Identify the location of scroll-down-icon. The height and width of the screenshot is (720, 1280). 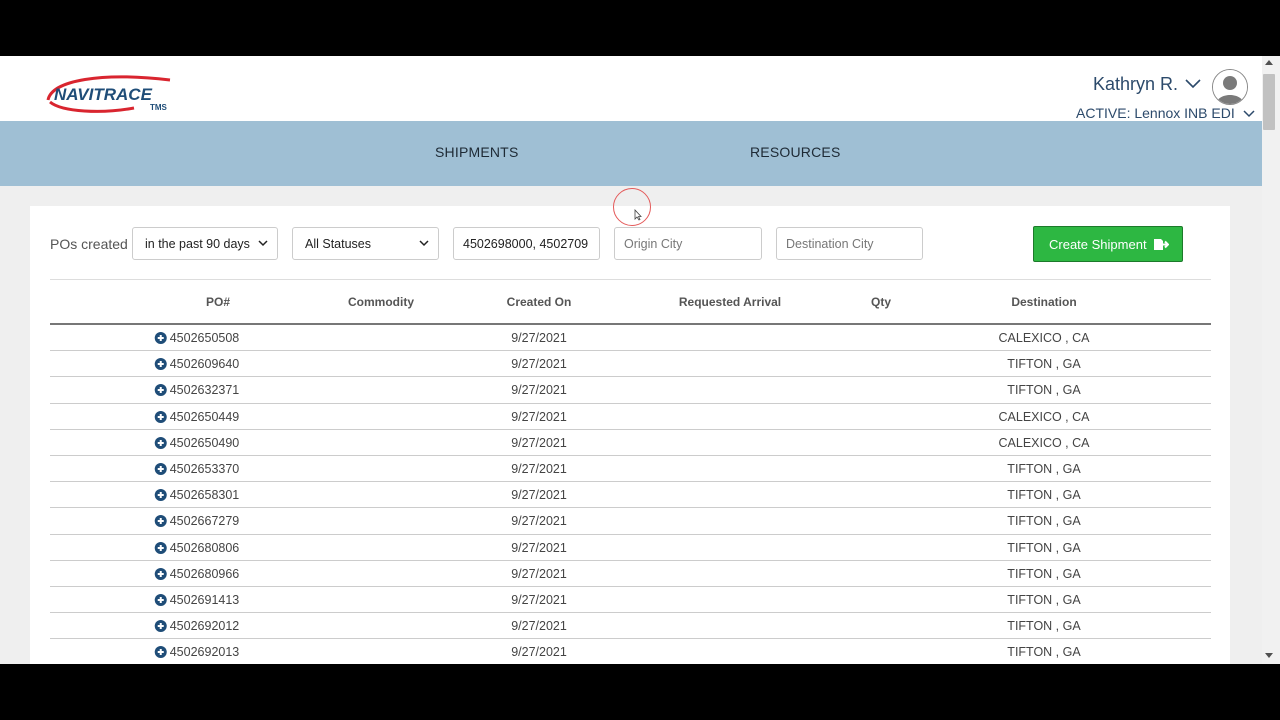
(1269, 655).